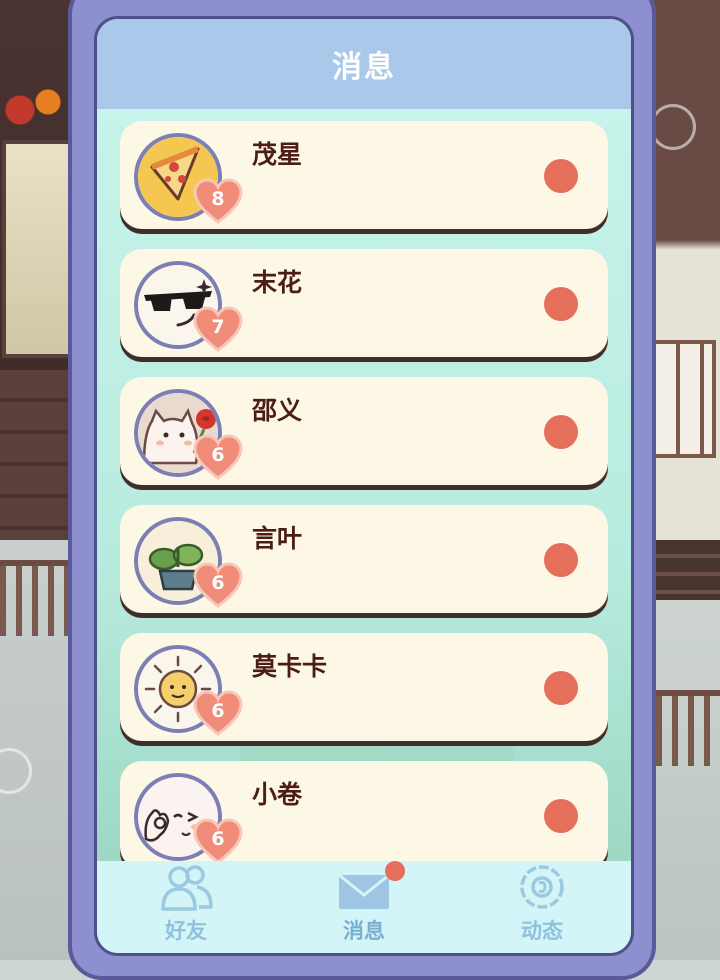  Describe the element at coordinates (277, 794) in the screenshot. I see `contact-name: 小卷` at that location.